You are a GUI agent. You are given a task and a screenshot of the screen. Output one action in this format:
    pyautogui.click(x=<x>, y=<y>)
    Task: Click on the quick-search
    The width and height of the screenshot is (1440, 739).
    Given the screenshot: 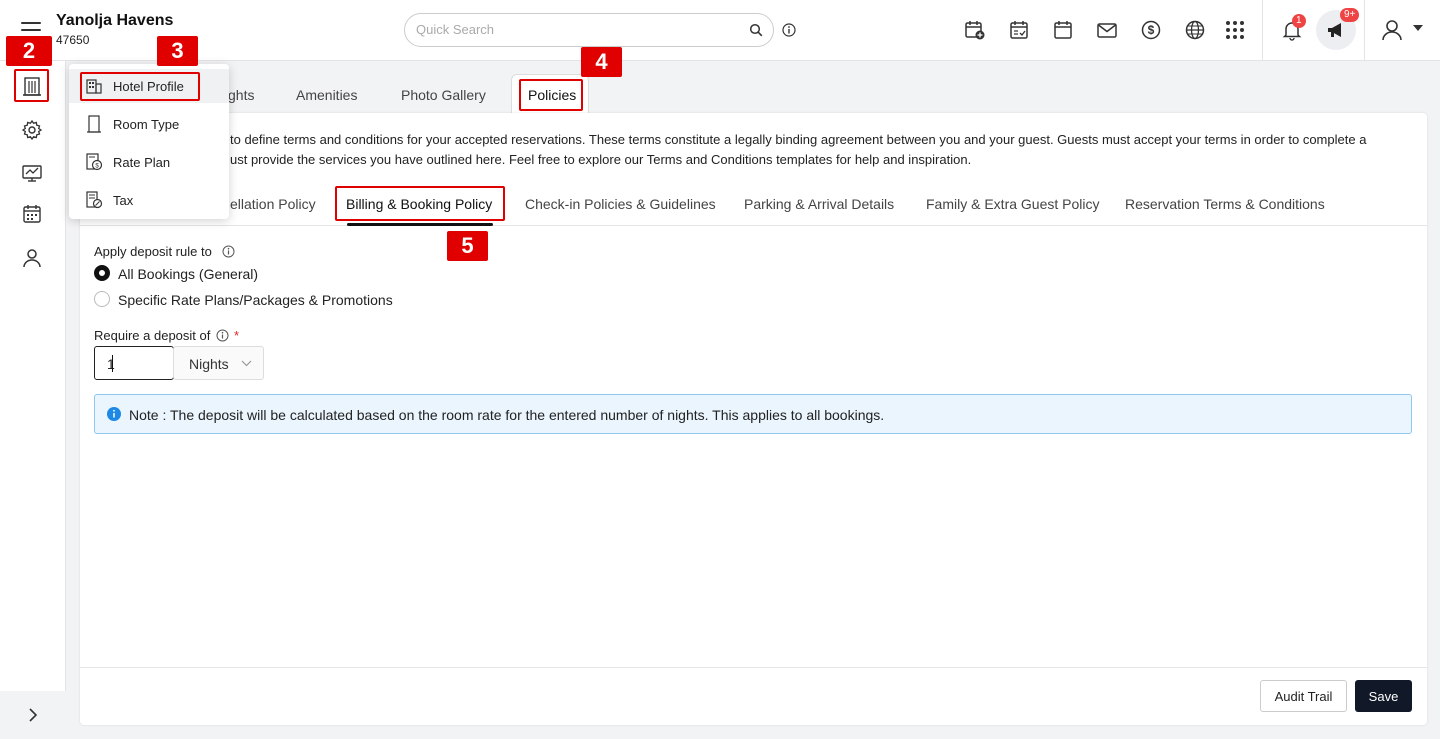 What is the action you would take?
    pyautogui.click(x=589, y=30)
    